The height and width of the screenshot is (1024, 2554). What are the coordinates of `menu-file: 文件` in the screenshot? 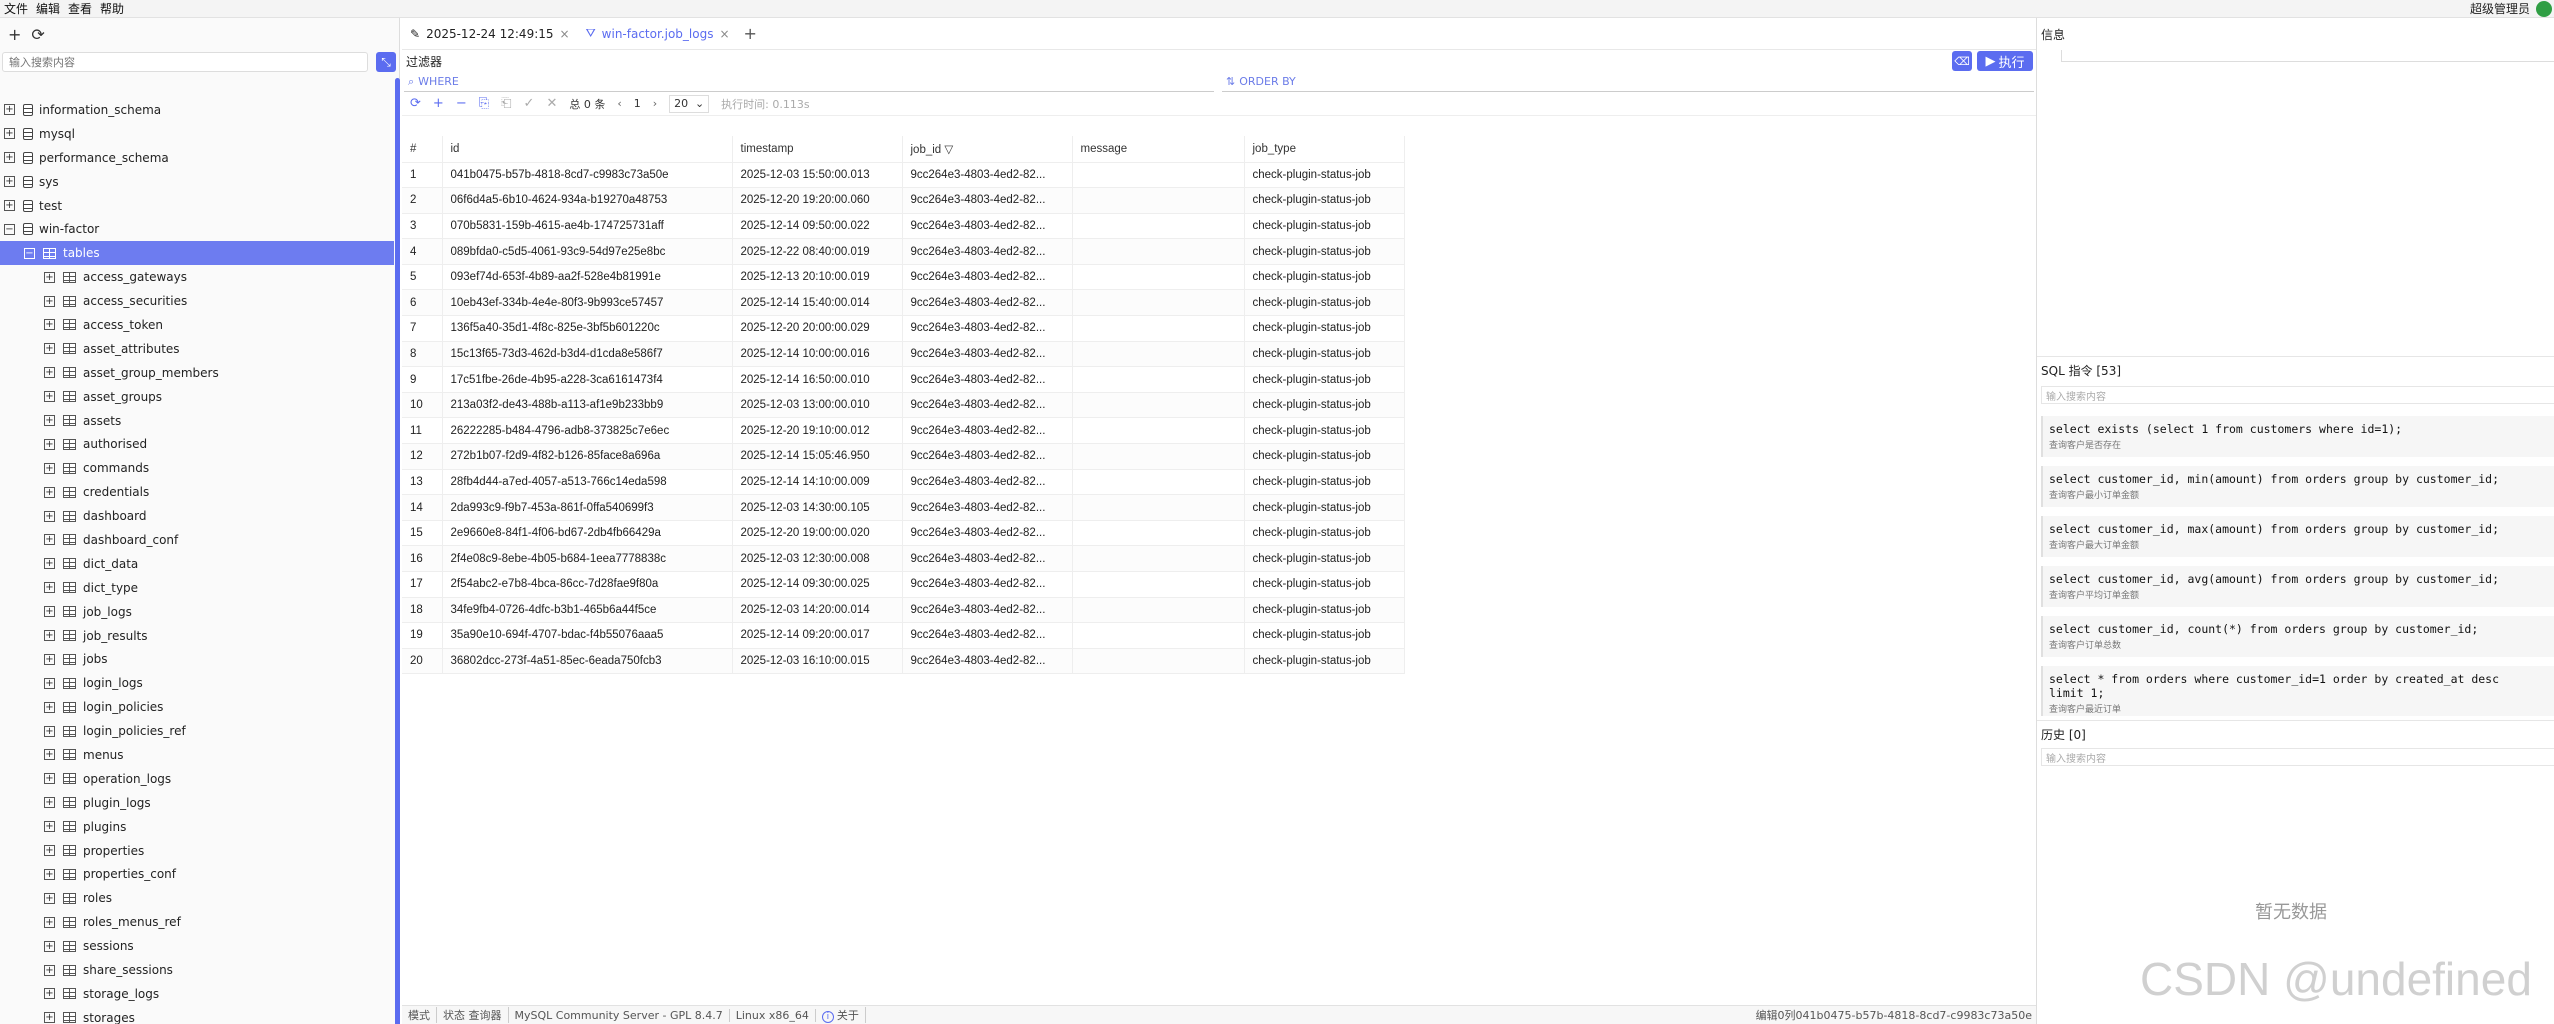 It's located at (16, 8).